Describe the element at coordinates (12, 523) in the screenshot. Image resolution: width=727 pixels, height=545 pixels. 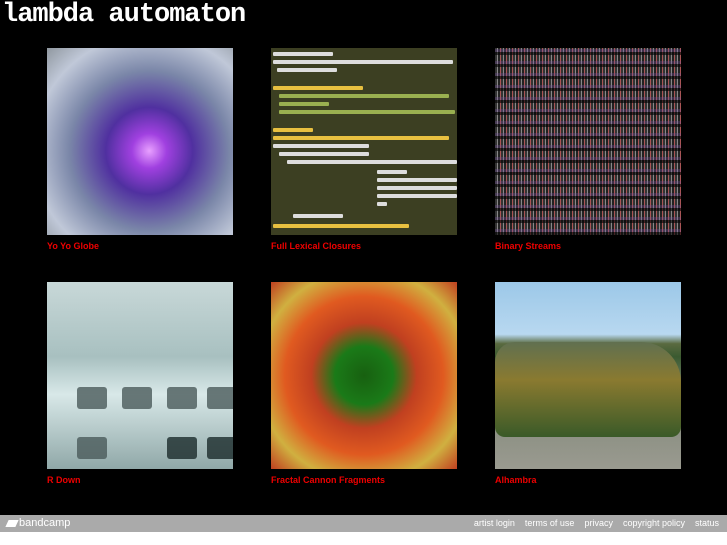
I see `bandcamp-logo-icon` at that location.